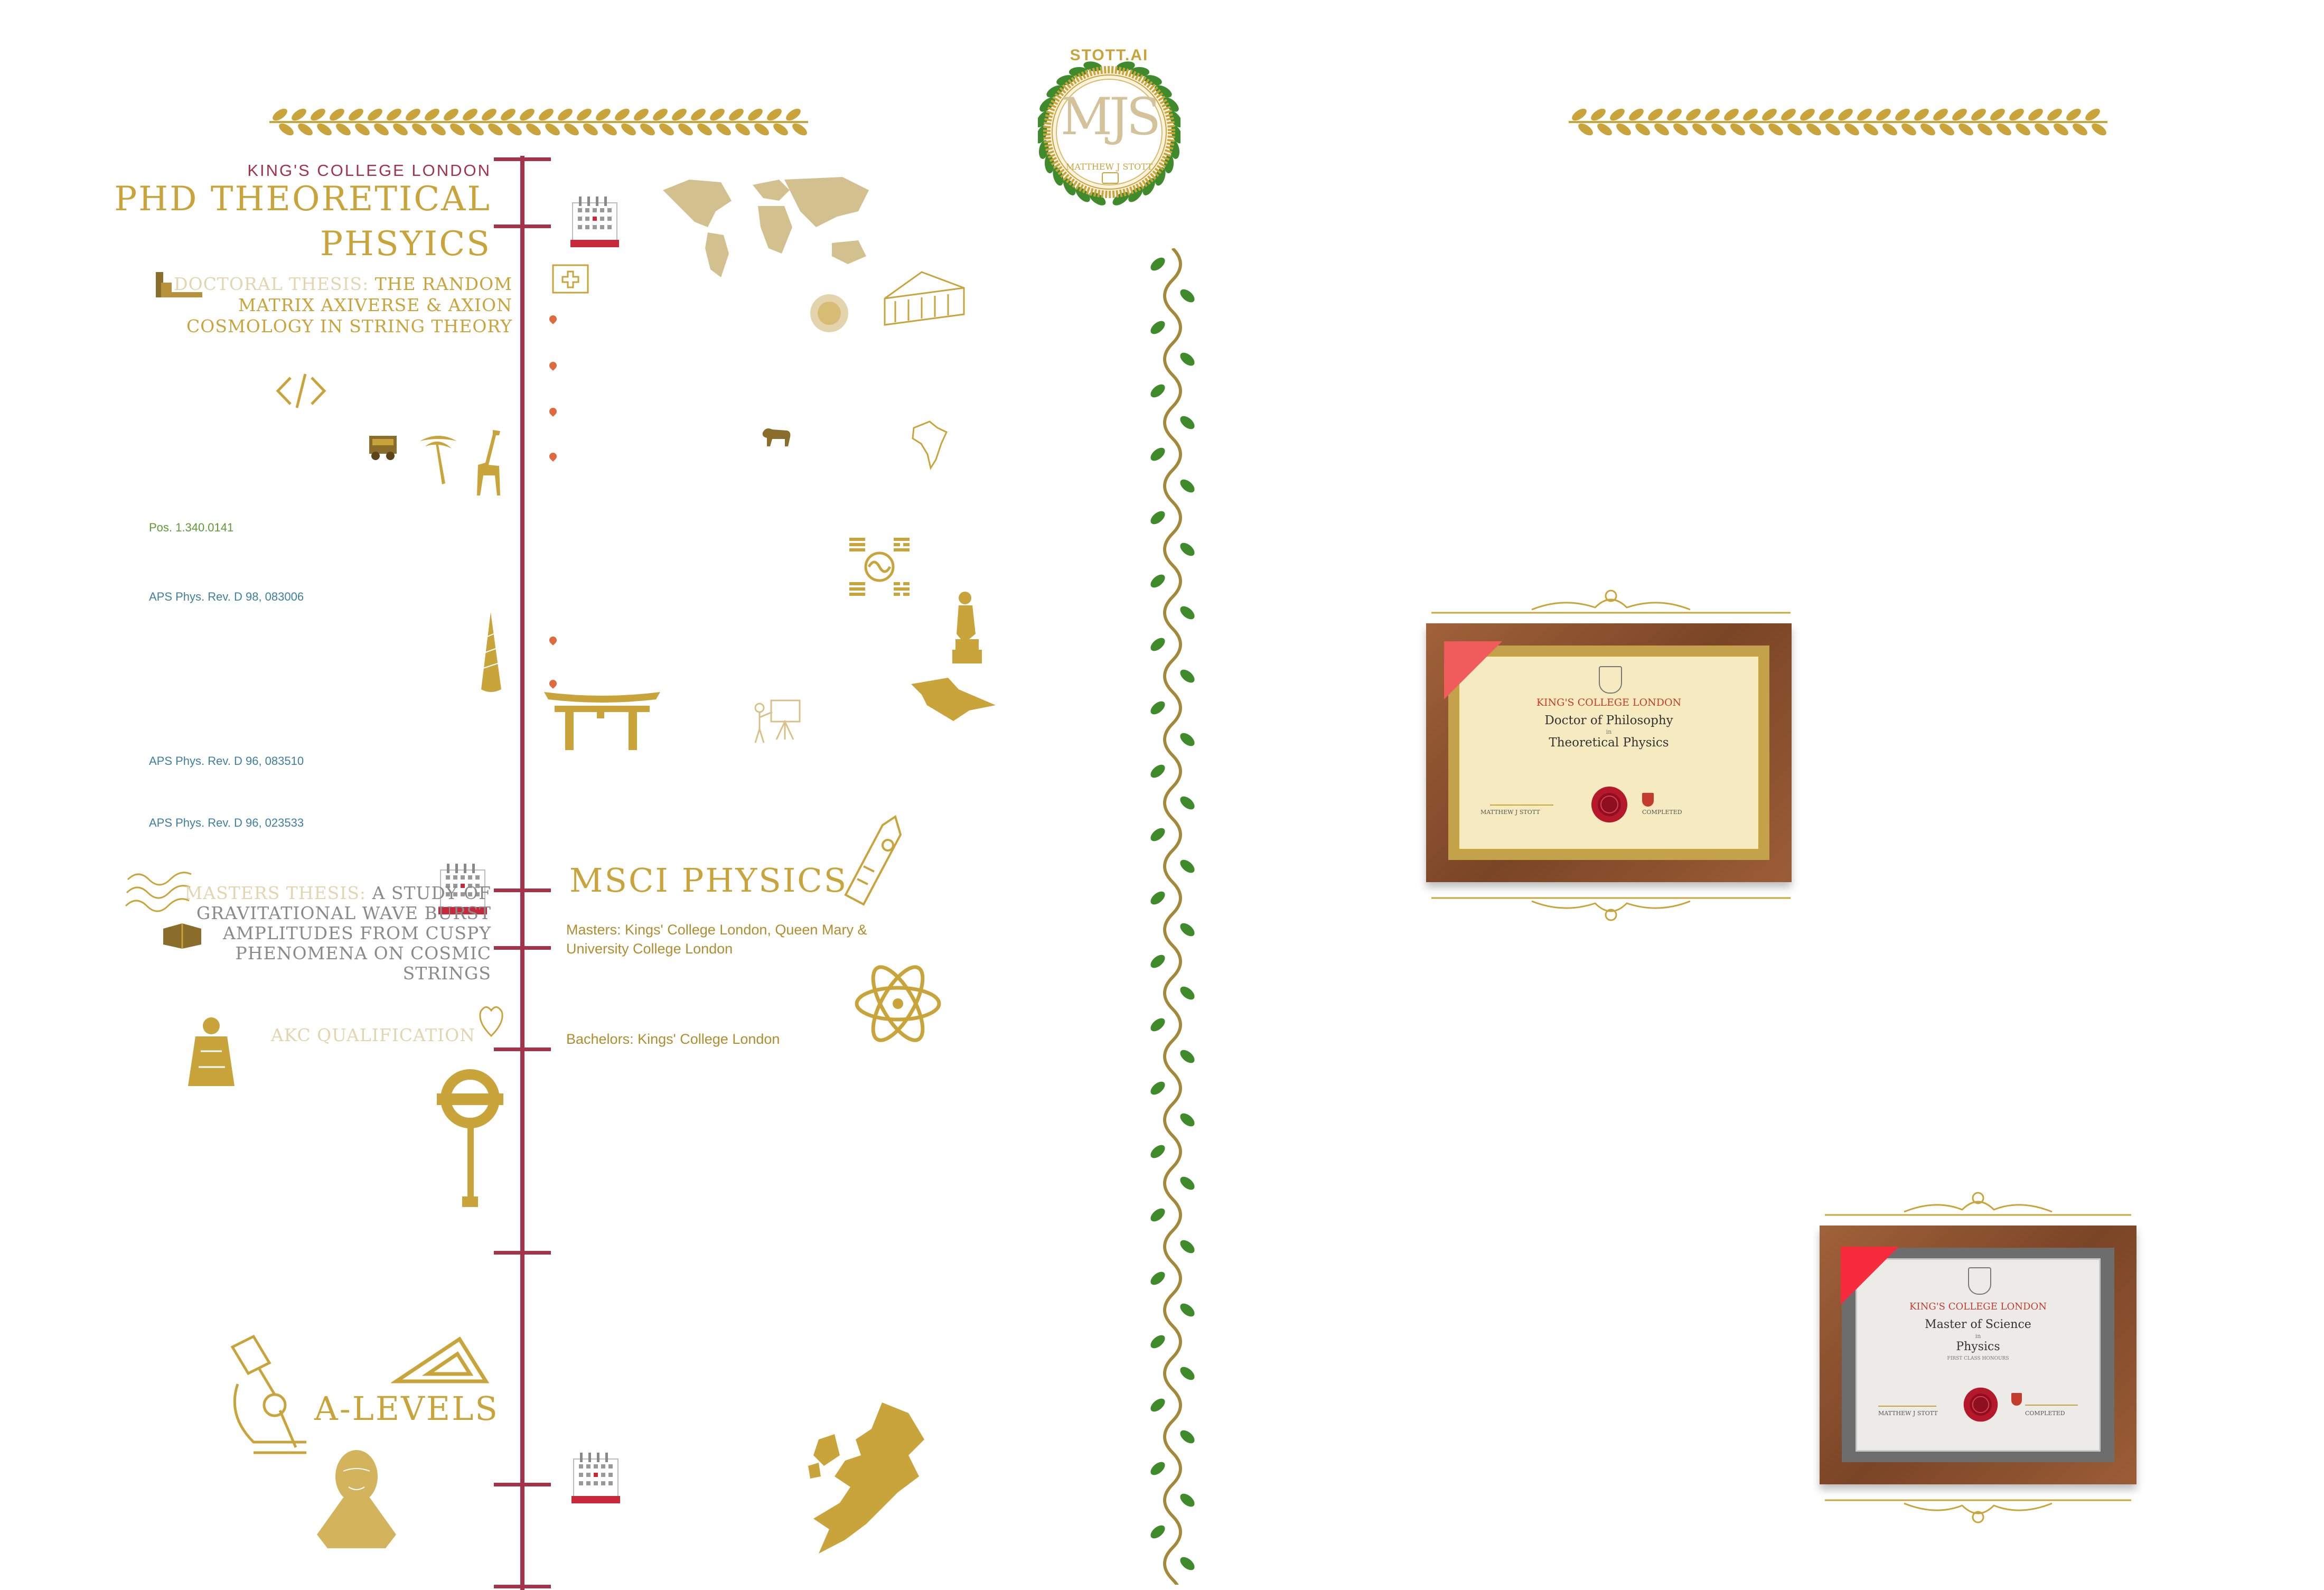  Describe the element at coordinates (898, 1003) in the screenshot. I see `atom-icon` at that location.